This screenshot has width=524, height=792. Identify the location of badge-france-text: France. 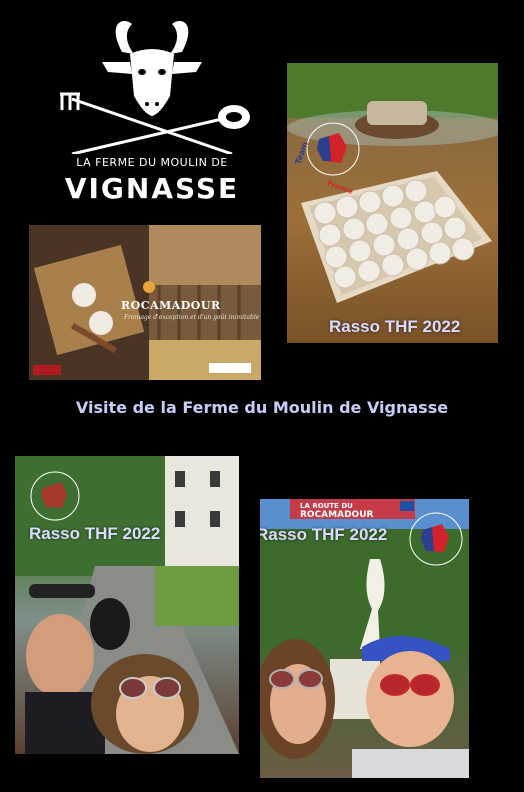
(340, 187).